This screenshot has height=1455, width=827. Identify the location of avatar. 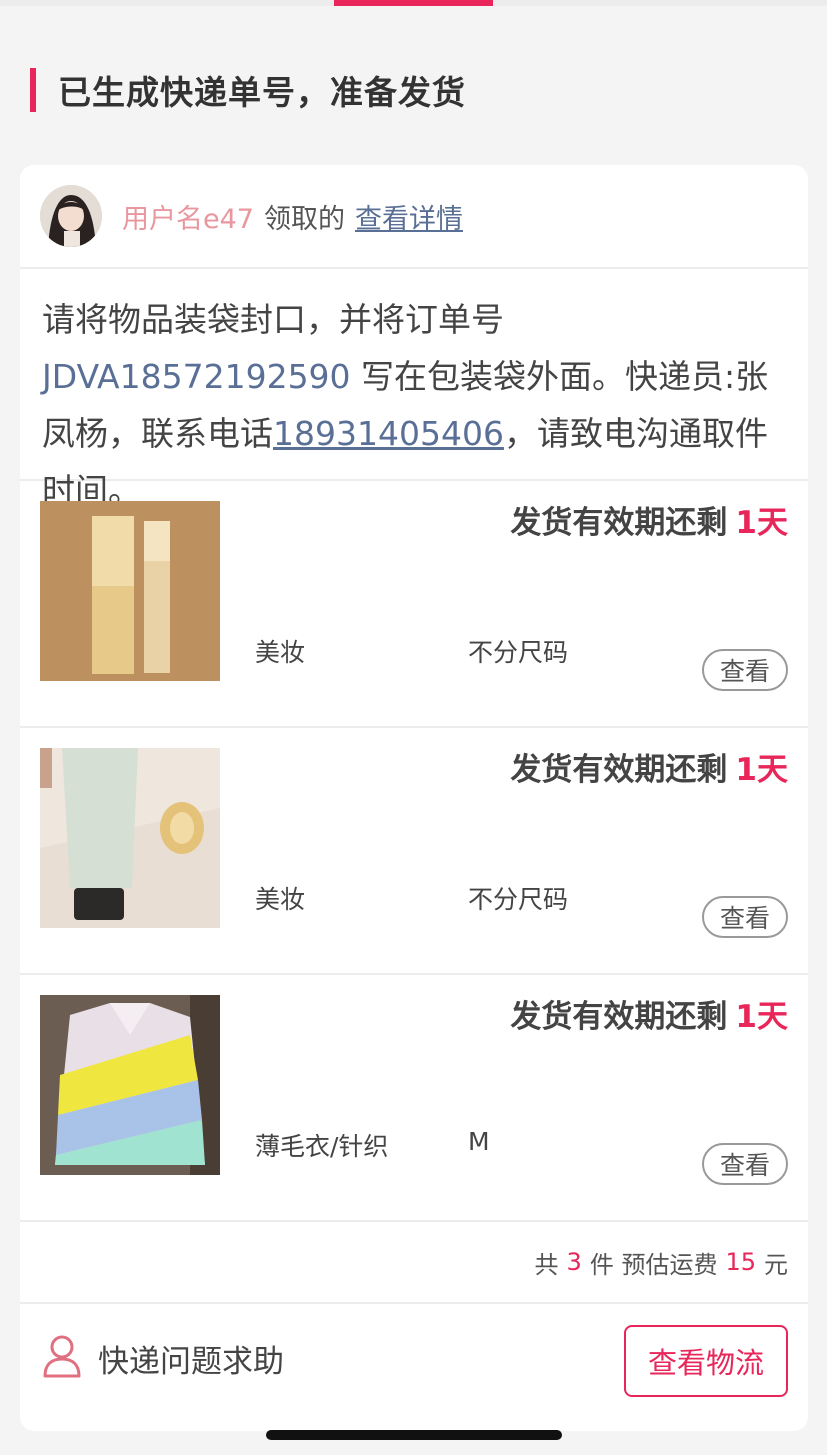
(71, 216).